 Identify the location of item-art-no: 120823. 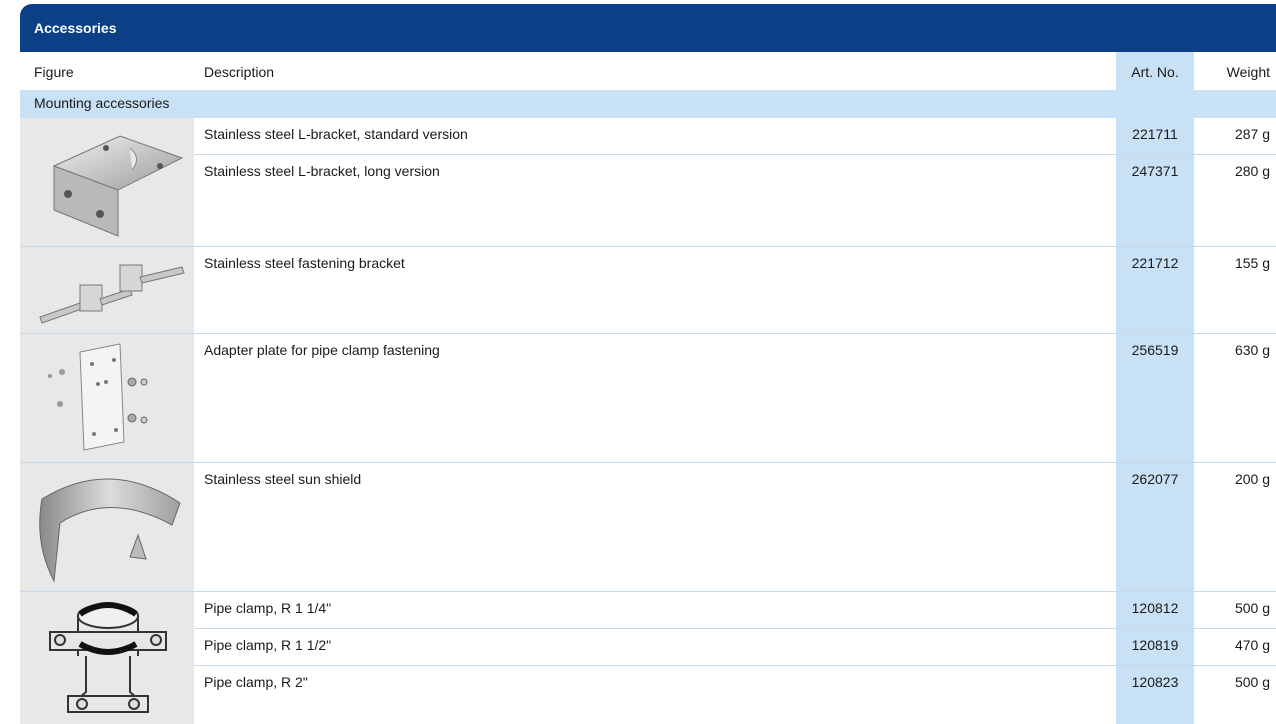
(1155, 682).